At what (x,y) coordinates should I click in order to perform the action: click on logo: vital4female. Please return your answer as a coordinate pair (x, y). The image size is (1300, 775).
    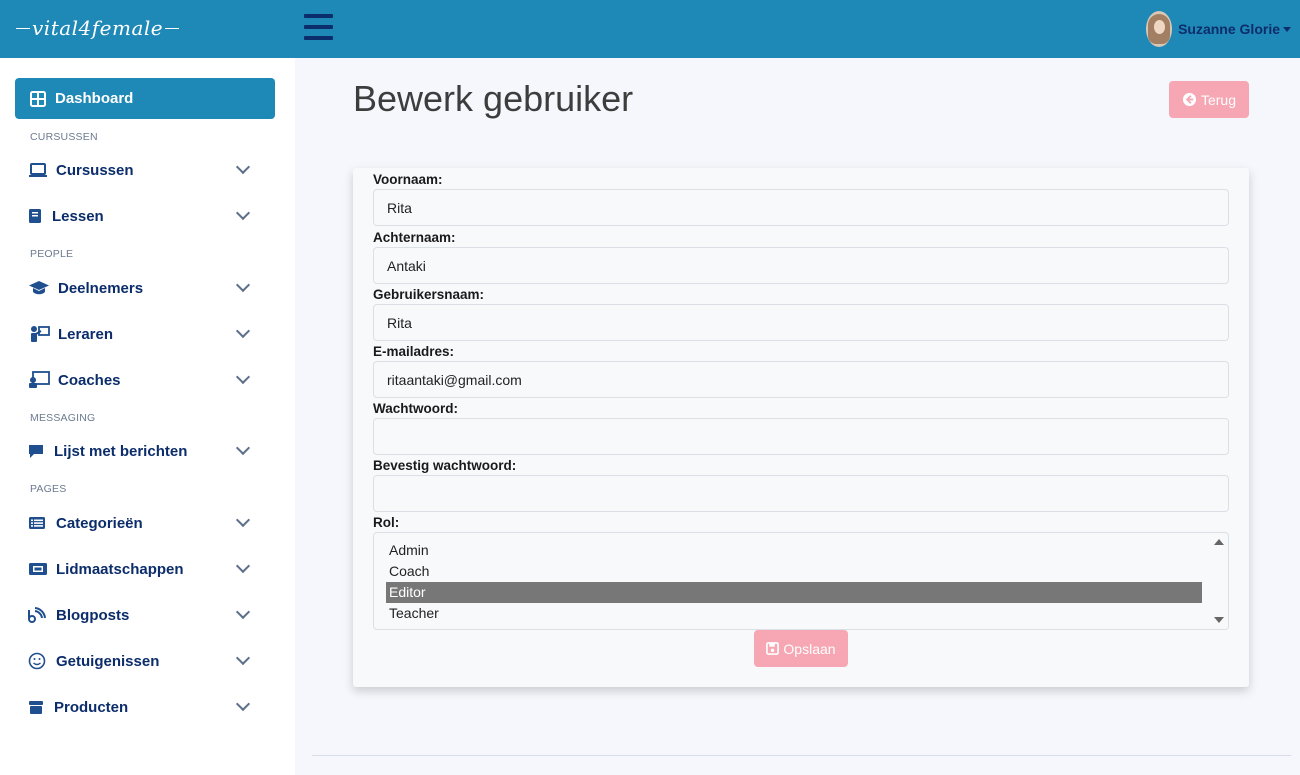
    Looking at the image, I should click on (97, 28).